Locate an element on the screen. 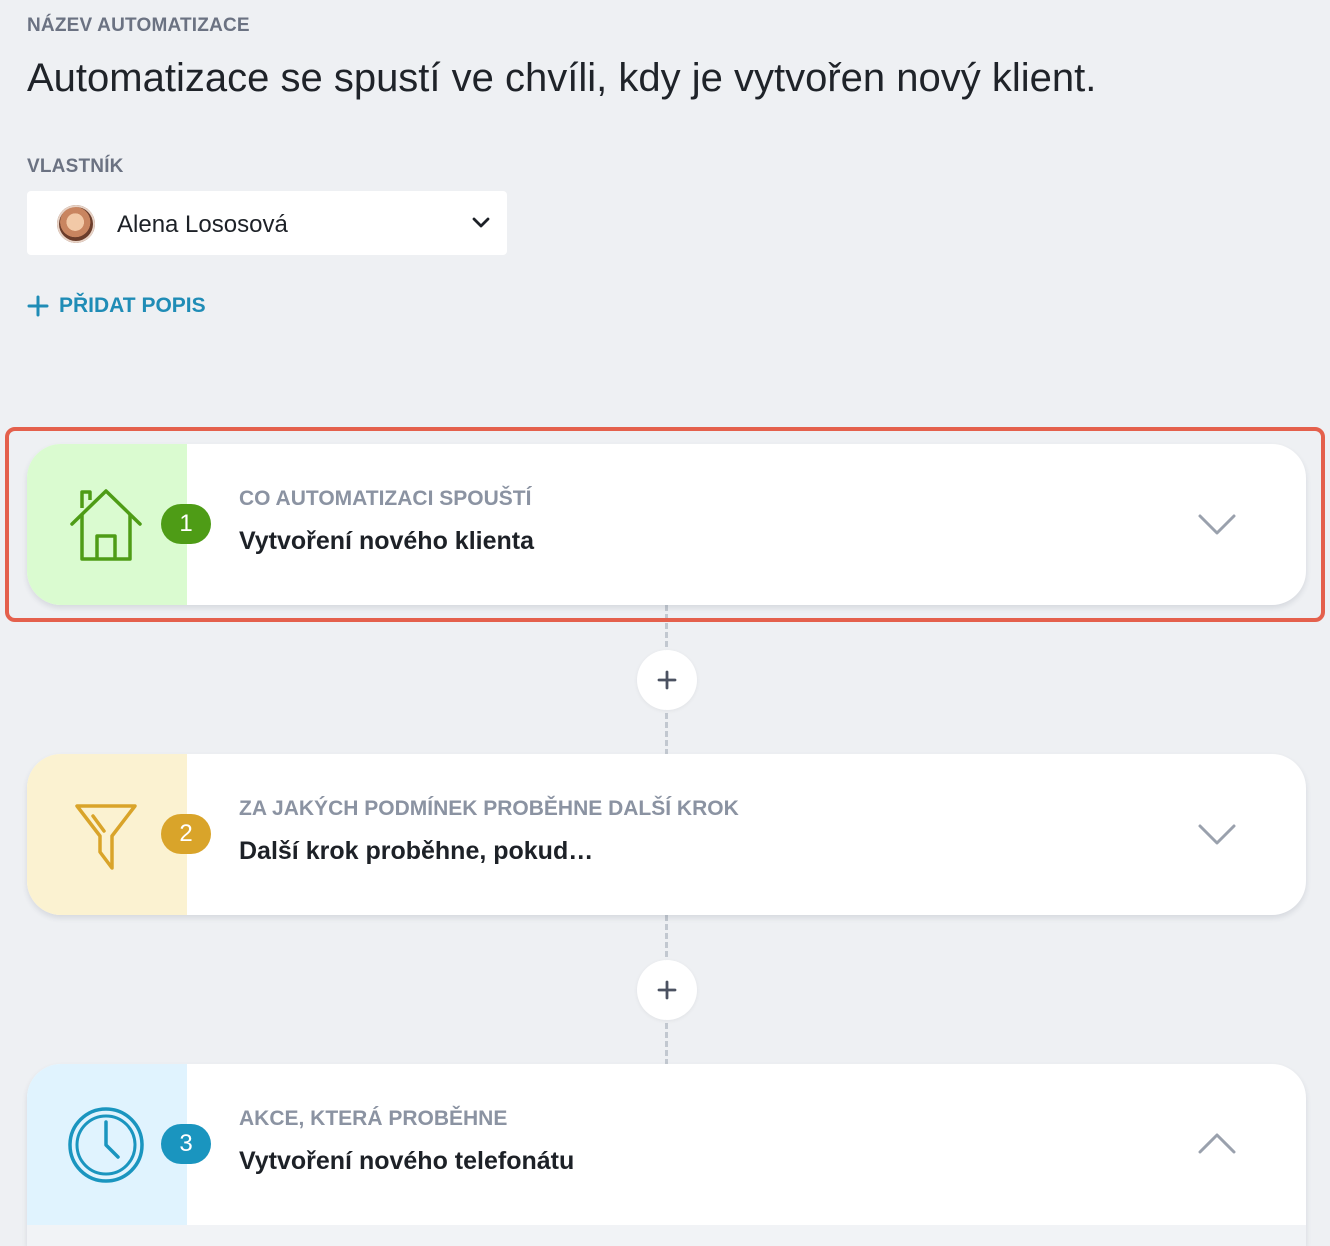 This screenshot has height=1246, width=1330. add-description-label: PŘIDAT POPIS is located at coordinates (132, 305).